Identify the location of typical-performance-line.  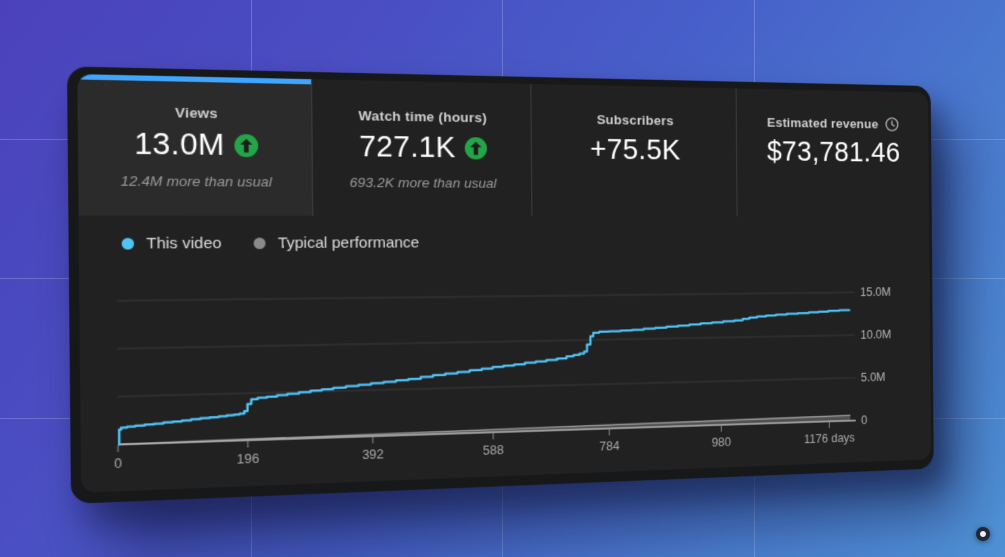
(484, 429).